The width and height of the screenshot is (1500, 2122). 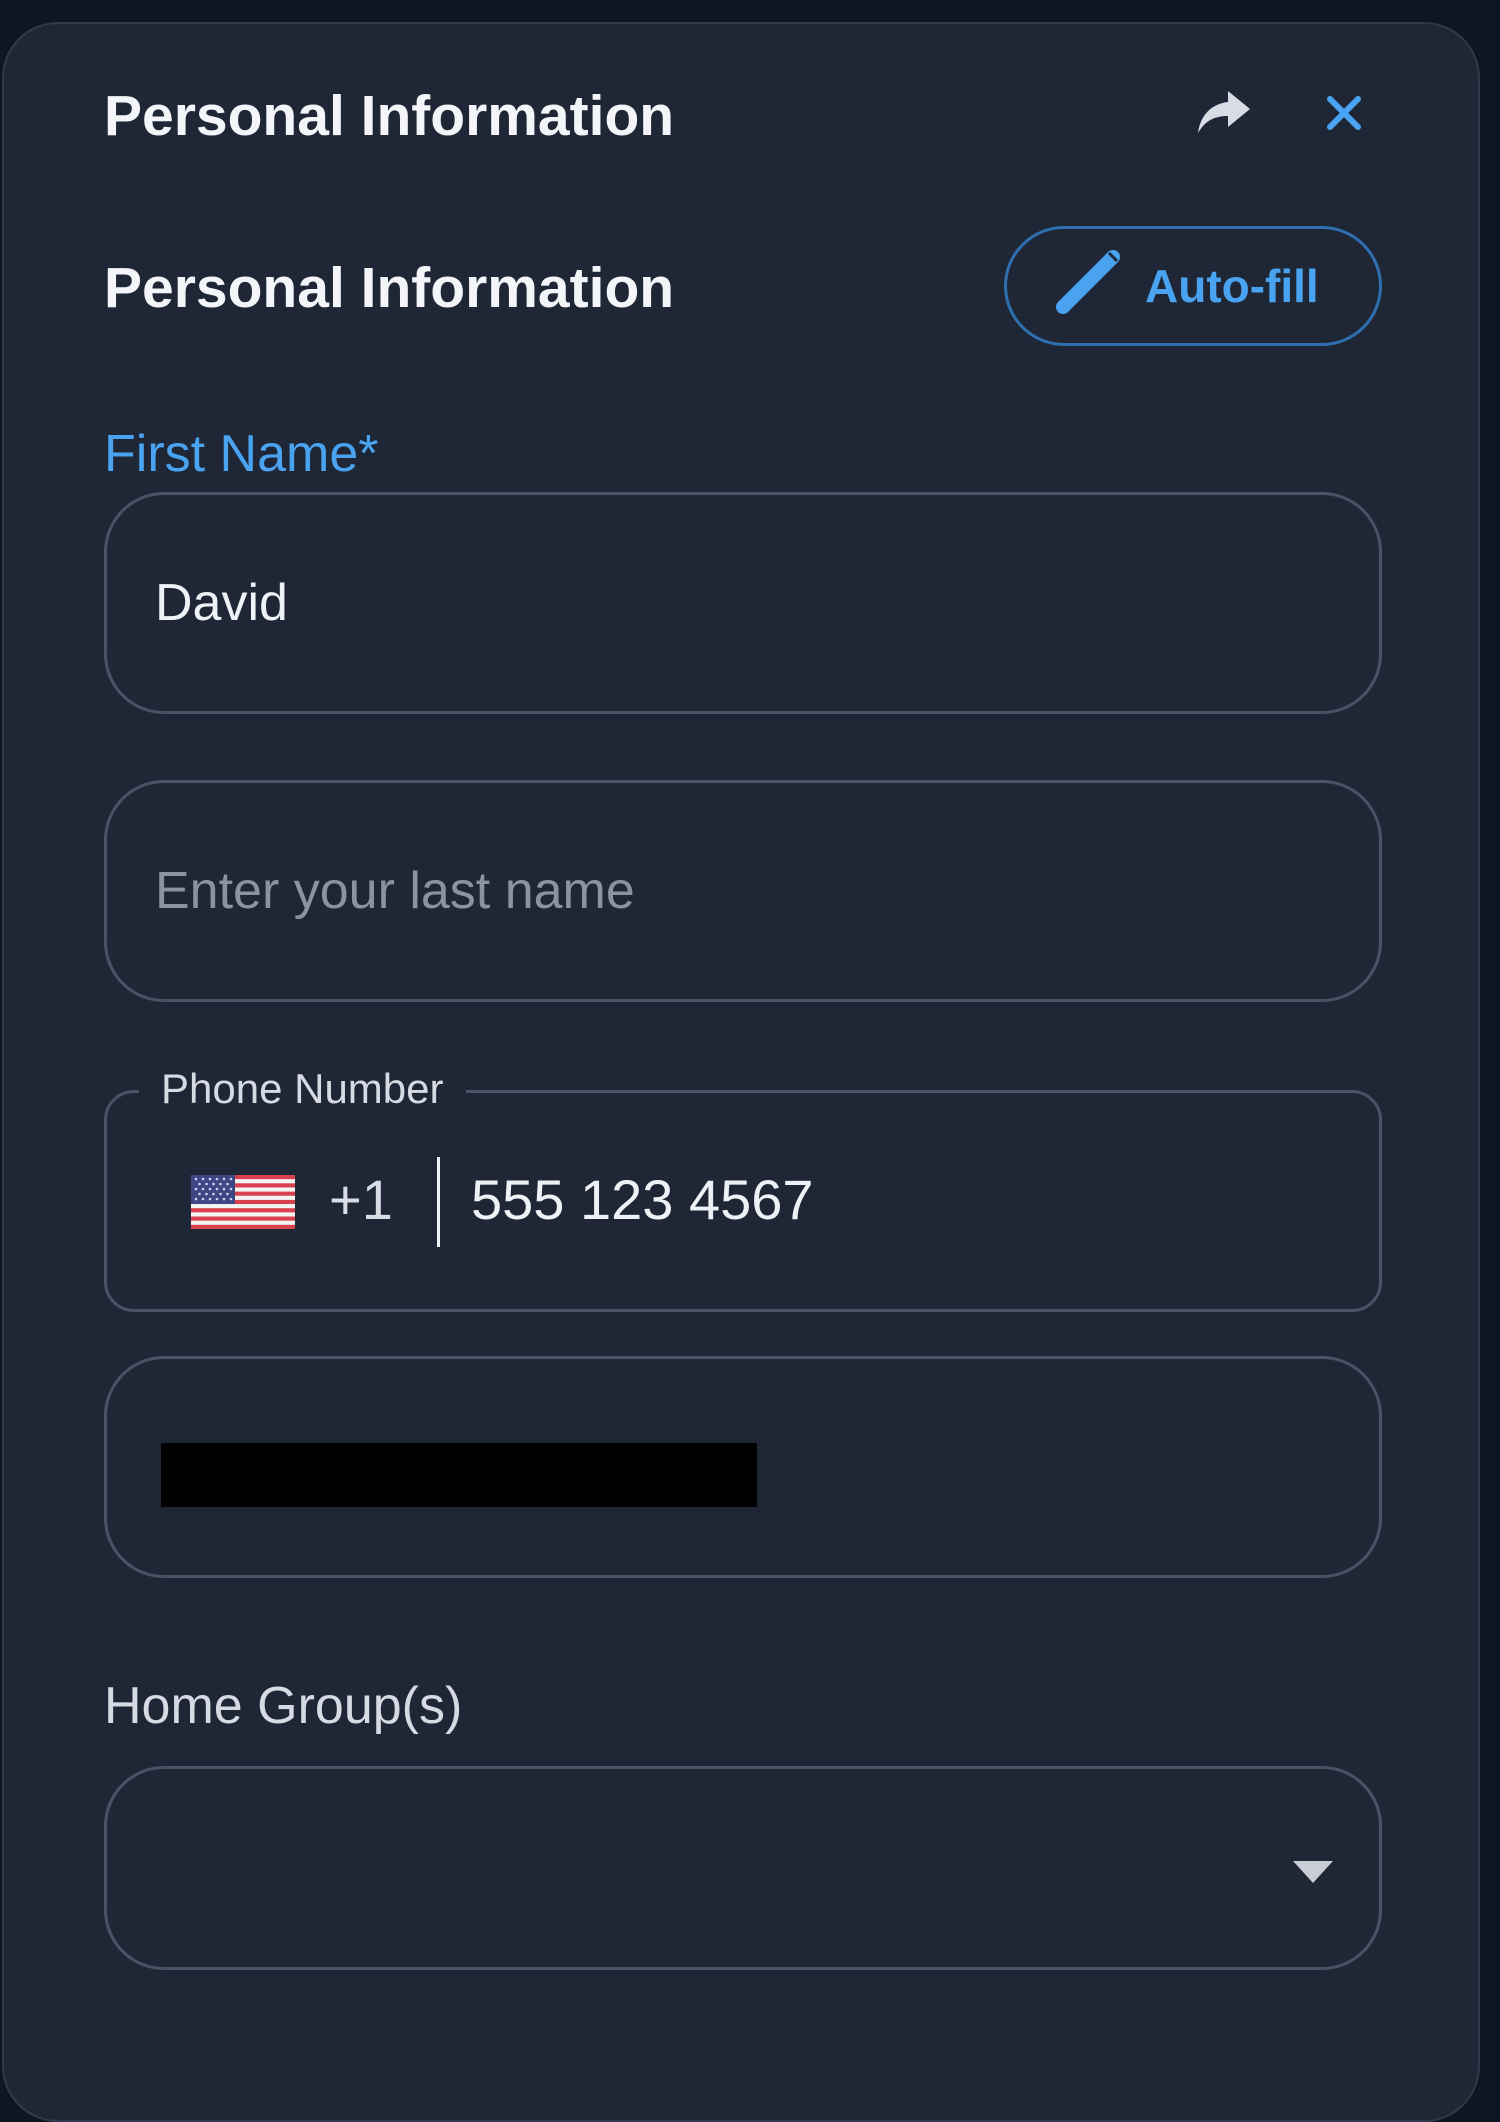 What do you see at coordinates (1313, 1872) in the screenshot?
I see `chevron-down-icon` at bounding box center [1313, 1872].